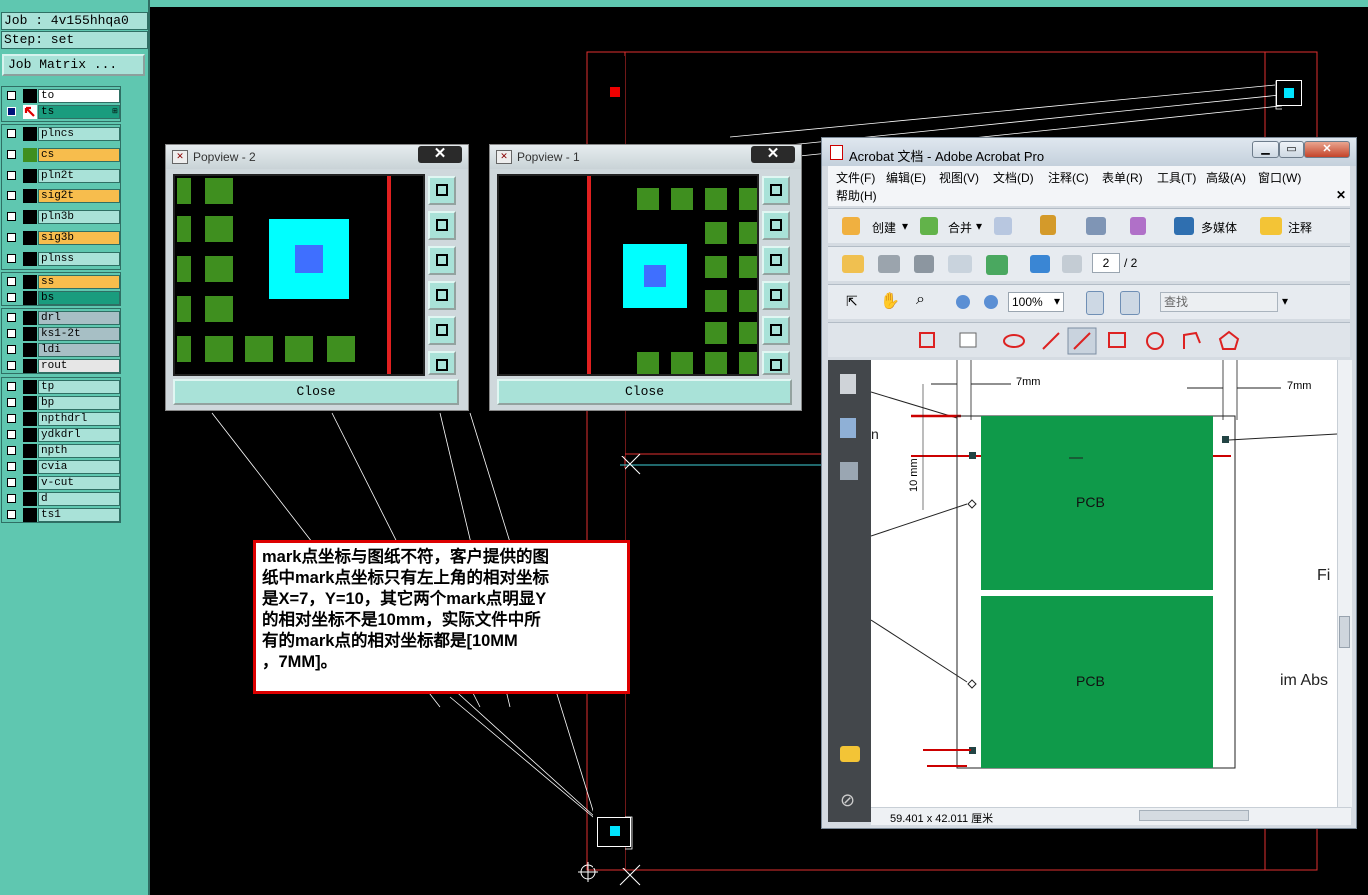  I want to click on menu-view: 视图(V), so click(959, 177).